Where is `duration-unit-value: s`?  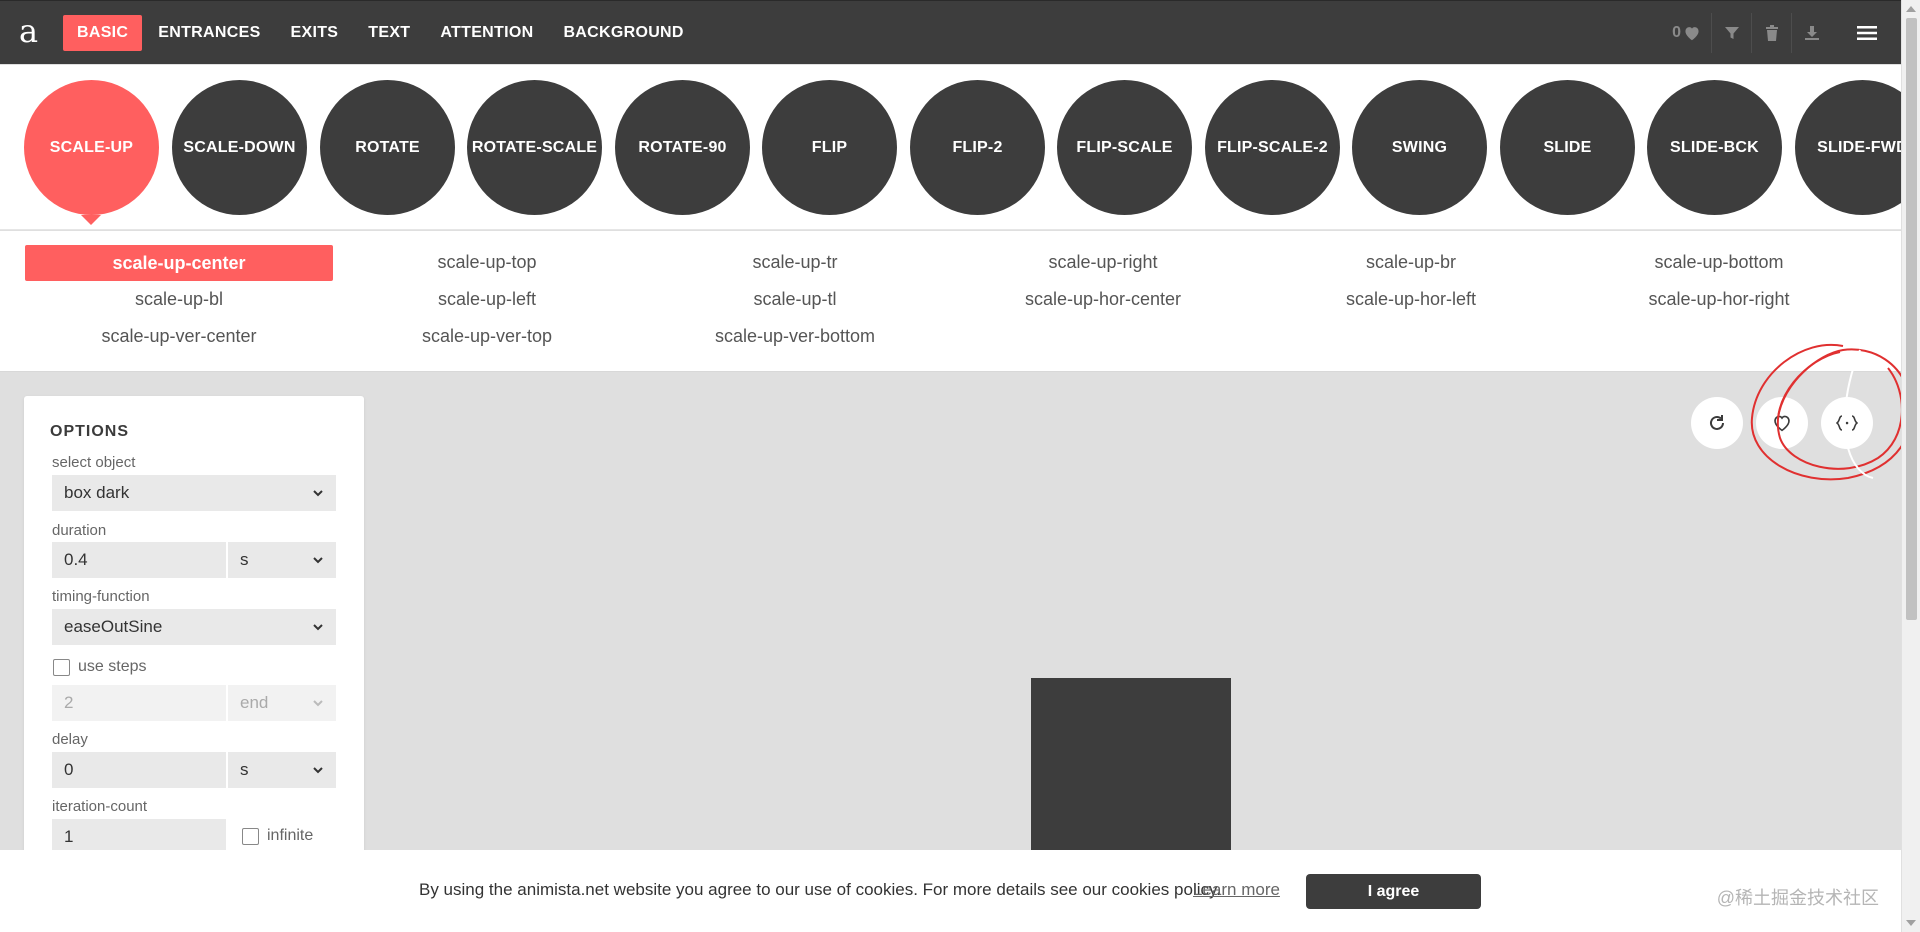 duration-unit-value: s is located at coordinates (244, 559).